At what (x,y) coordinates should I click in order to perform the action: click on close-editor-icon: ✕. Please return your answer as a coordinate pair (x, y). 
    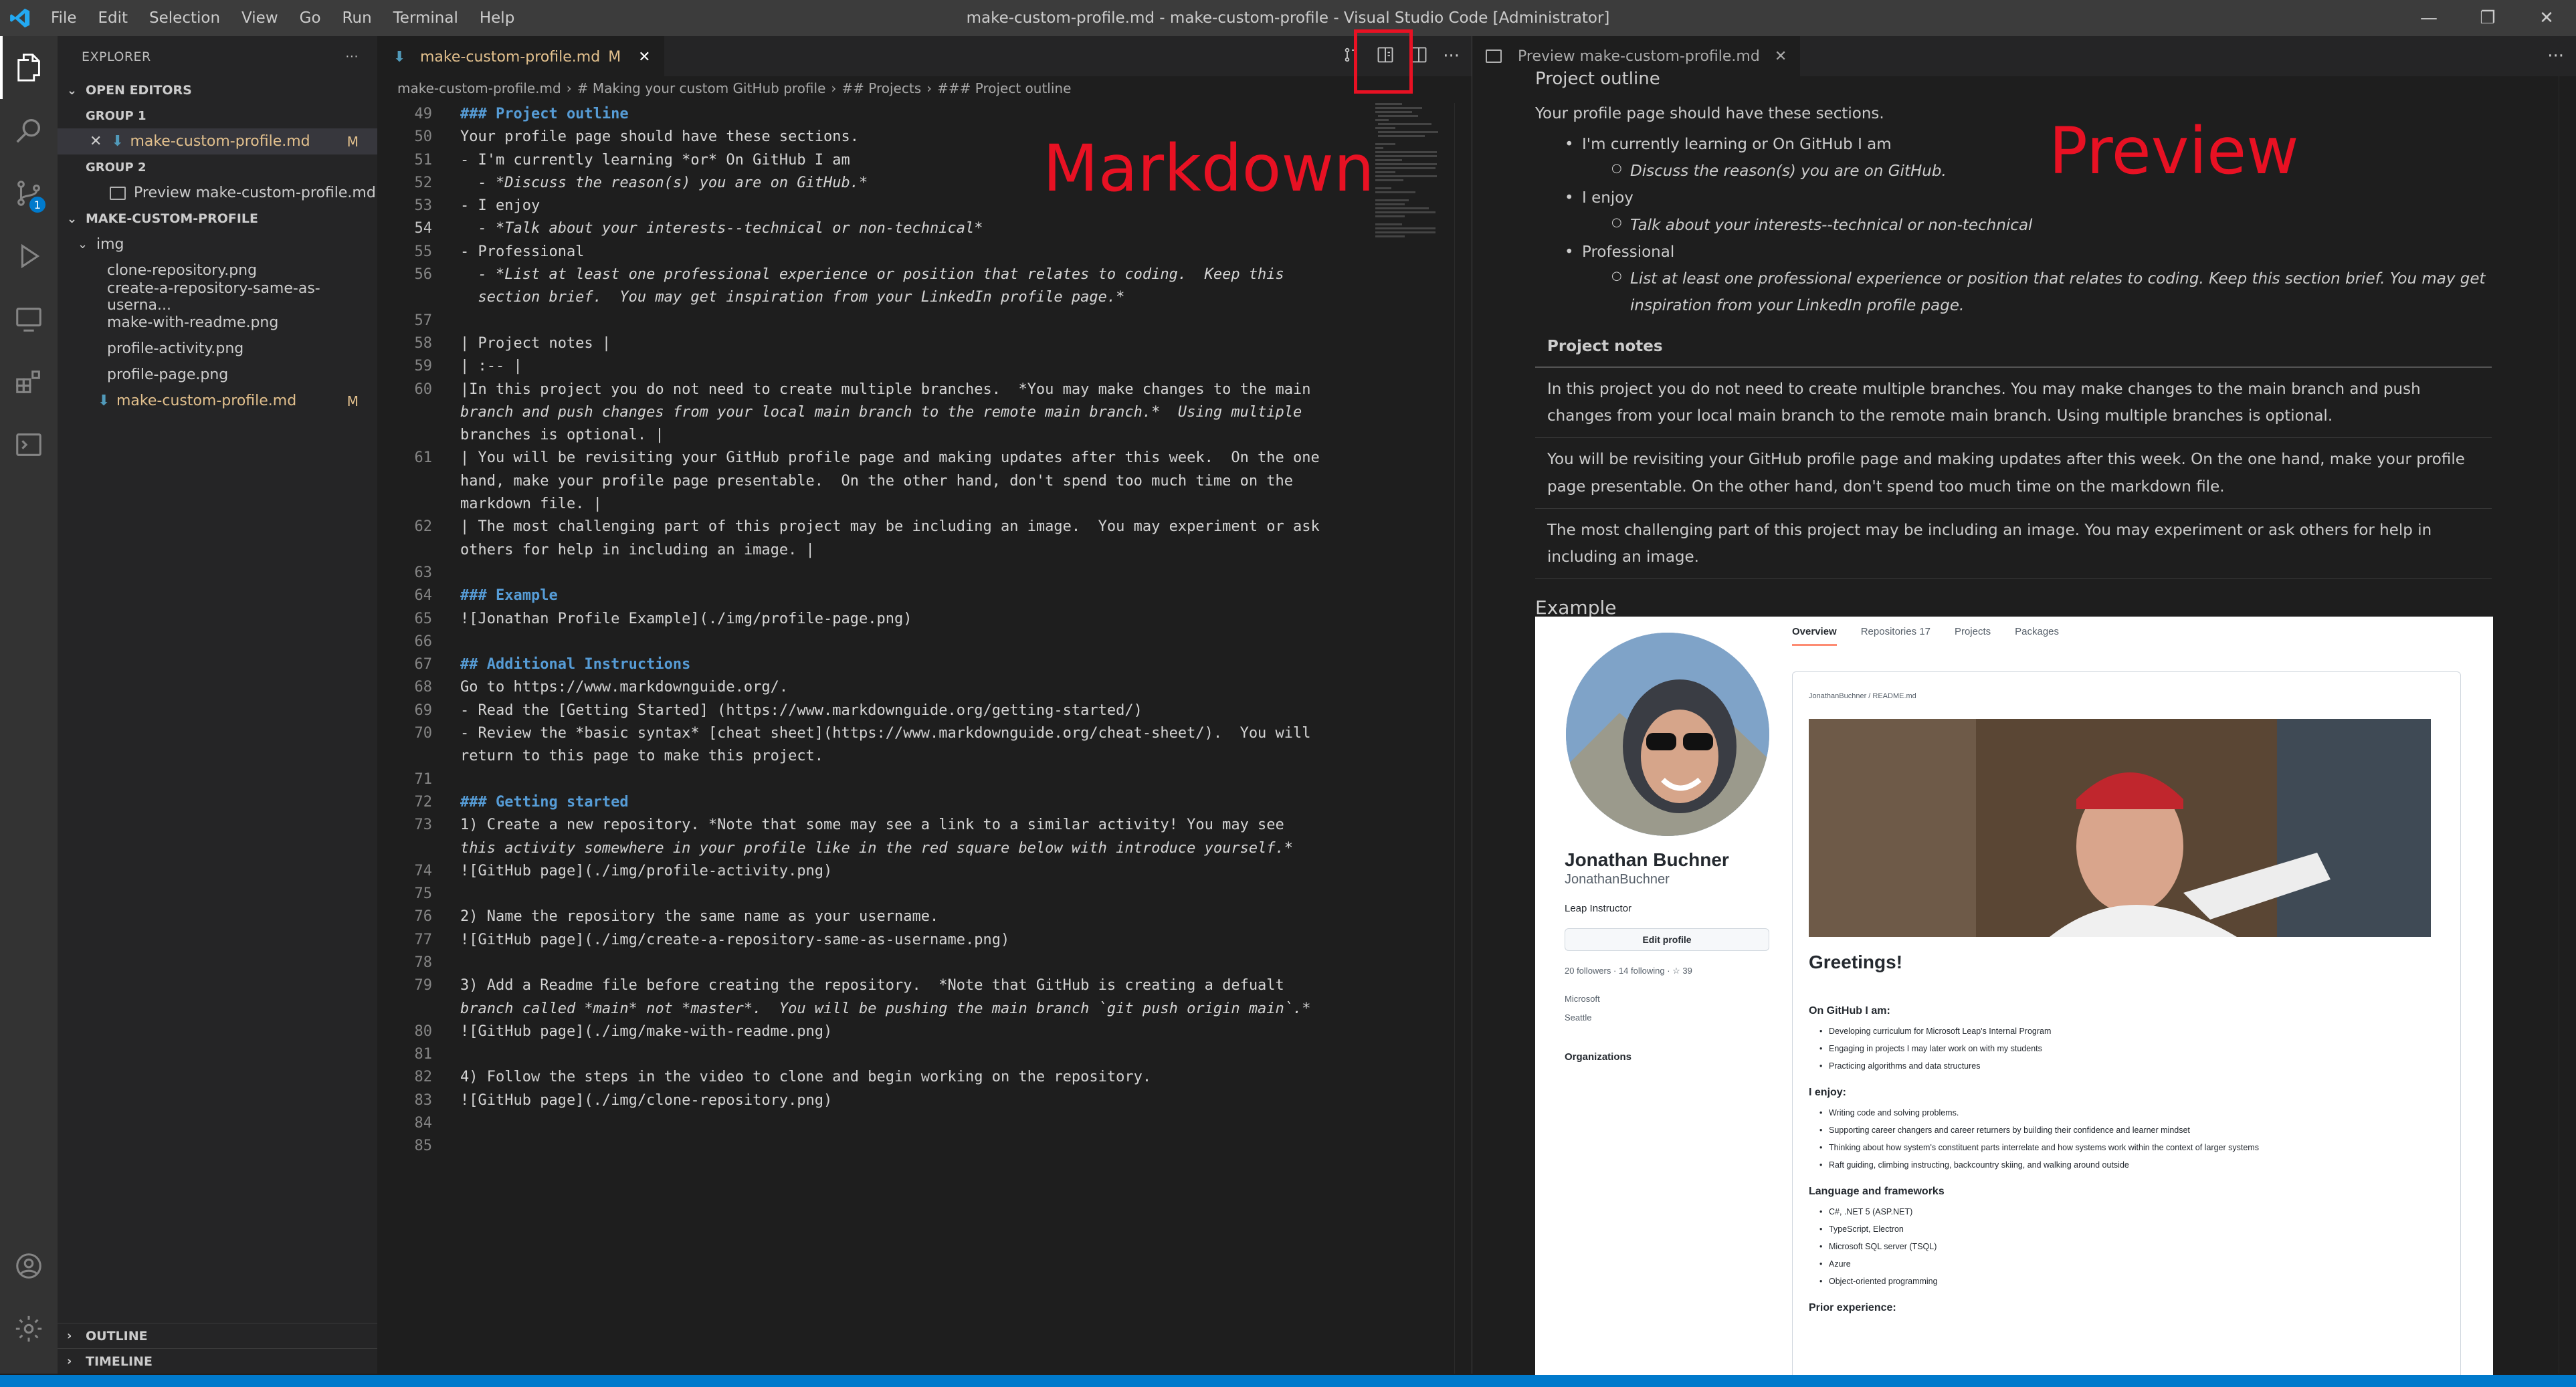
    Looking at the image, I should click on (96, 142).